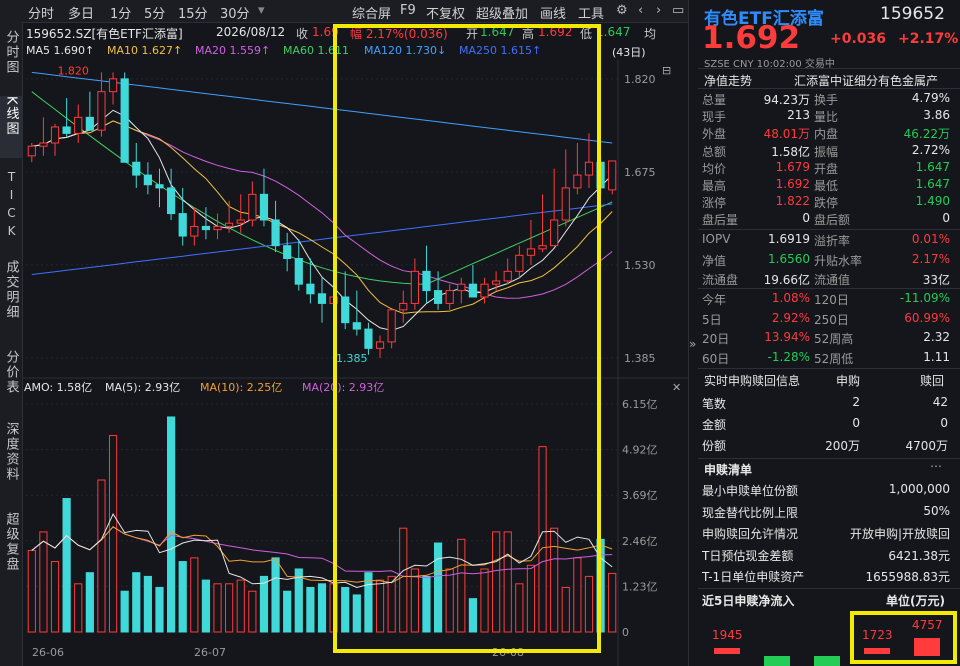  What do you see at coordinates (193, 12) in the screenshot?
I see `tab-15min: 15分` at bounding box center [193, 12].